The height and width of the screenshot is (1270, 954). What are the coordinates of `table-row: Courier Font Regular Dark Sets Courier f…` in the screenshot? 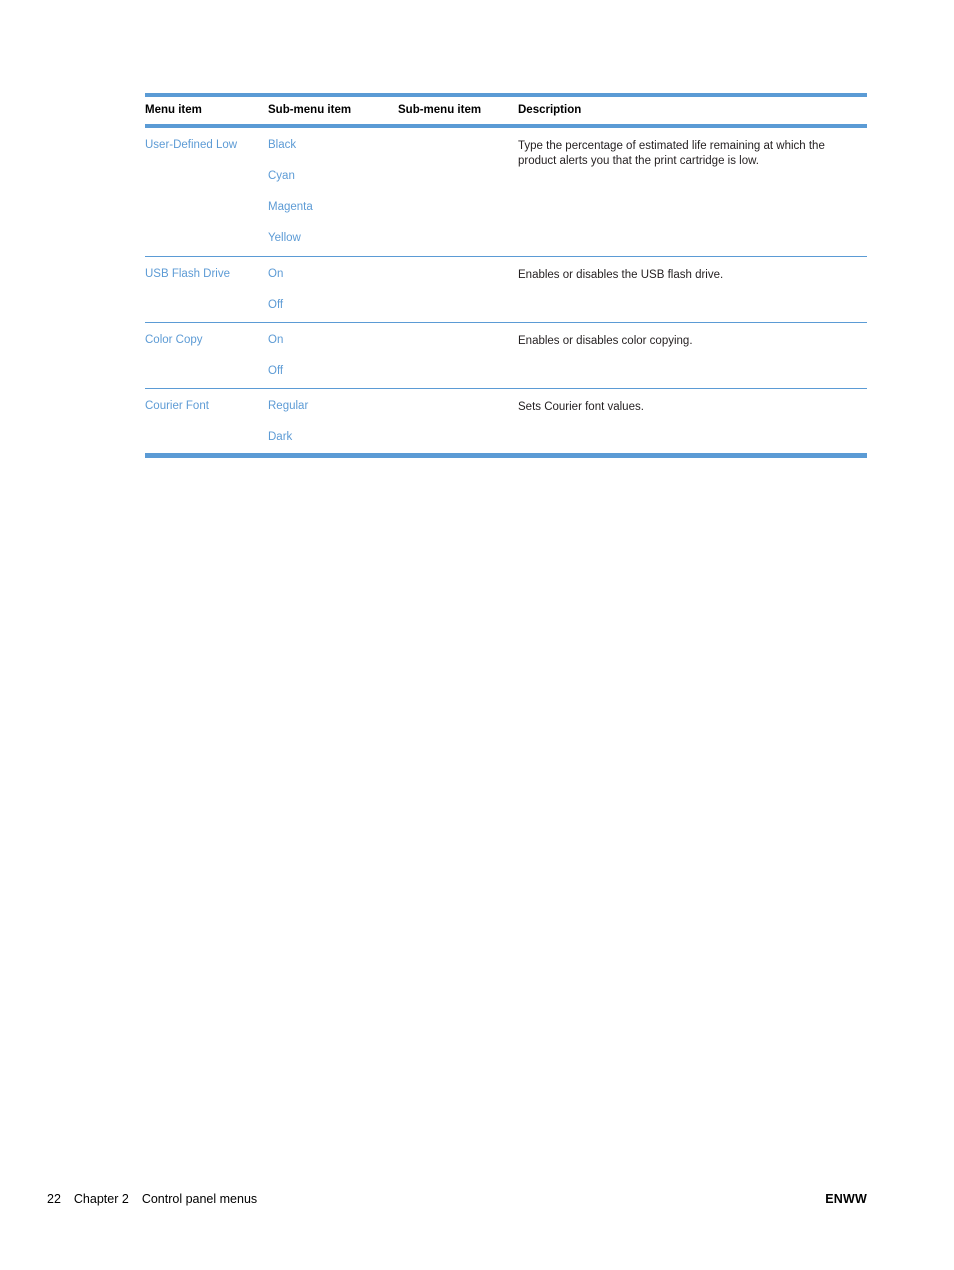 It's located at (506, 420).